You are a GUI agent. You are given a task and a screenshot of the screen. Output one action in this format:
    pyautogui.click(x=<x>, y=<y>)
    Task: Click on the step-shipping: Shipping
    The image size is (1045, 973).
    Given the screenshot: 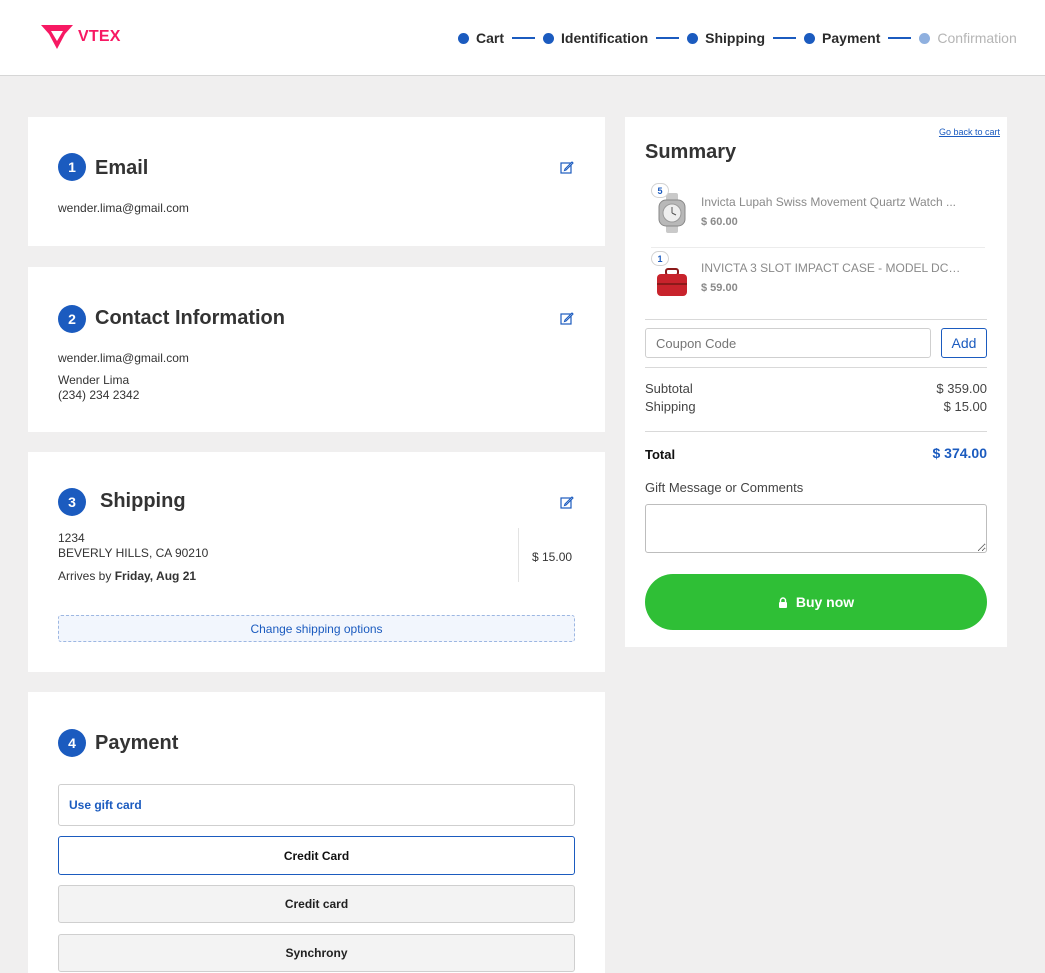 What is the action you would take?
    pyautogui.click(x=726, y=38)
    